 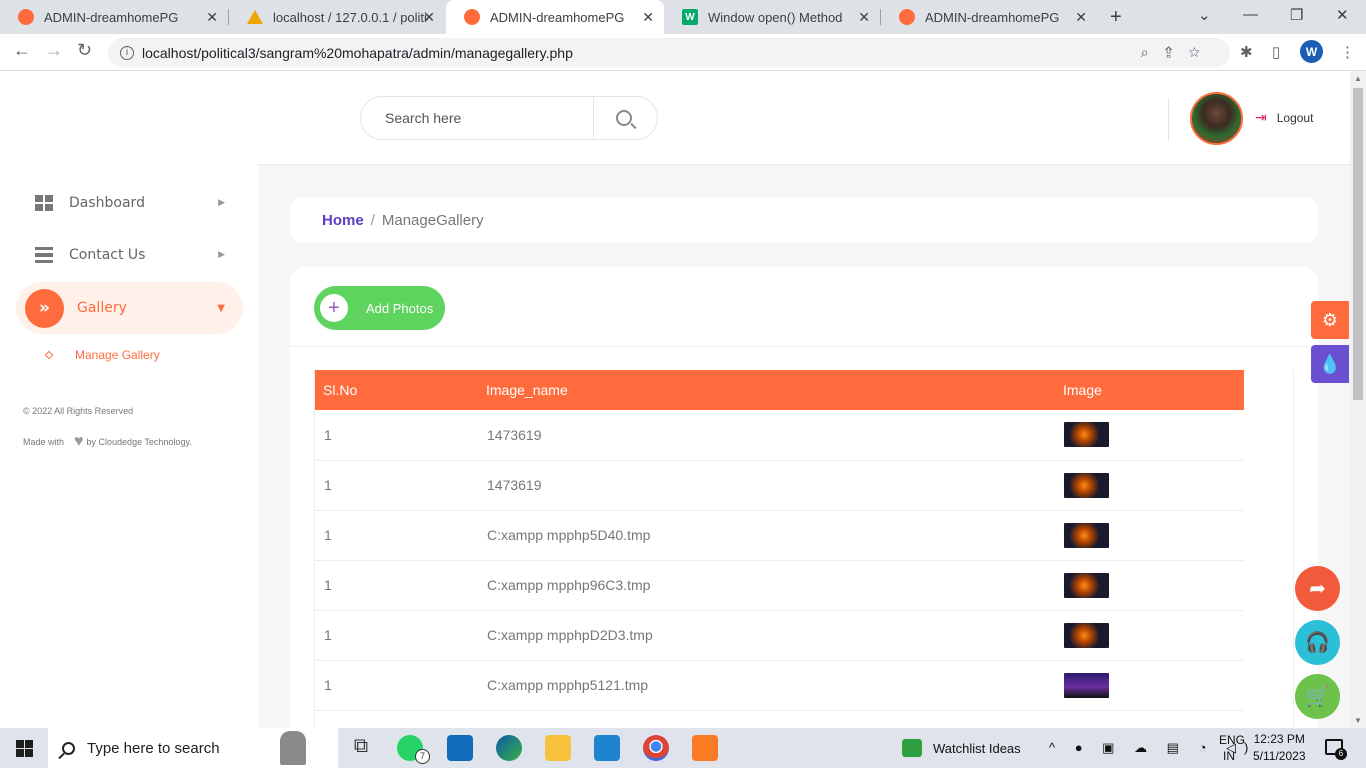 I want to click on file-explorer-icon, so click(x=558, y=748).